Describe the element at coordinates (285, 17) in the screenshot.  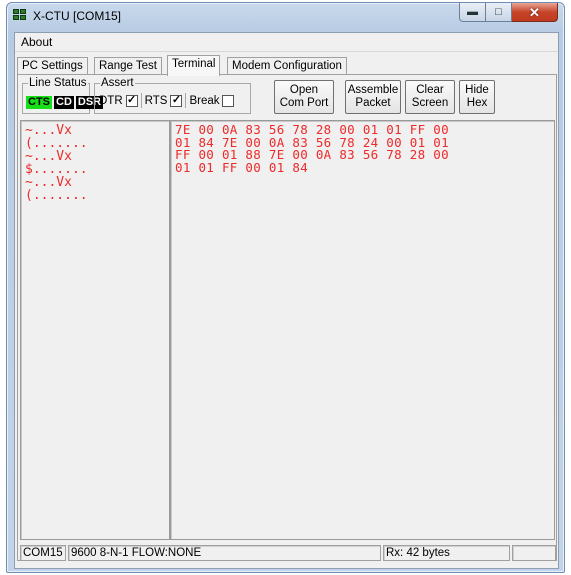
I see `title-bar: X-CTU [COM15] ▬ □ ✕` at that location.